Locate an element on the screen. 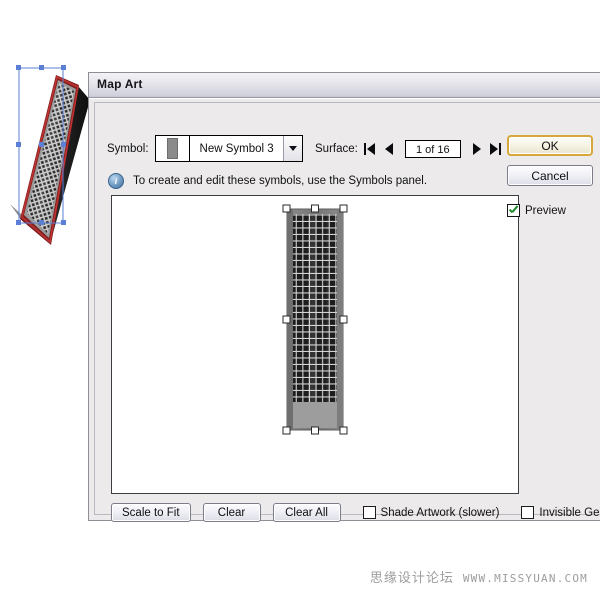 This screenshot has width=600, height=600. invisible-geometry-checkbox: Invisible Geometry is located at coordinates (560, 512).